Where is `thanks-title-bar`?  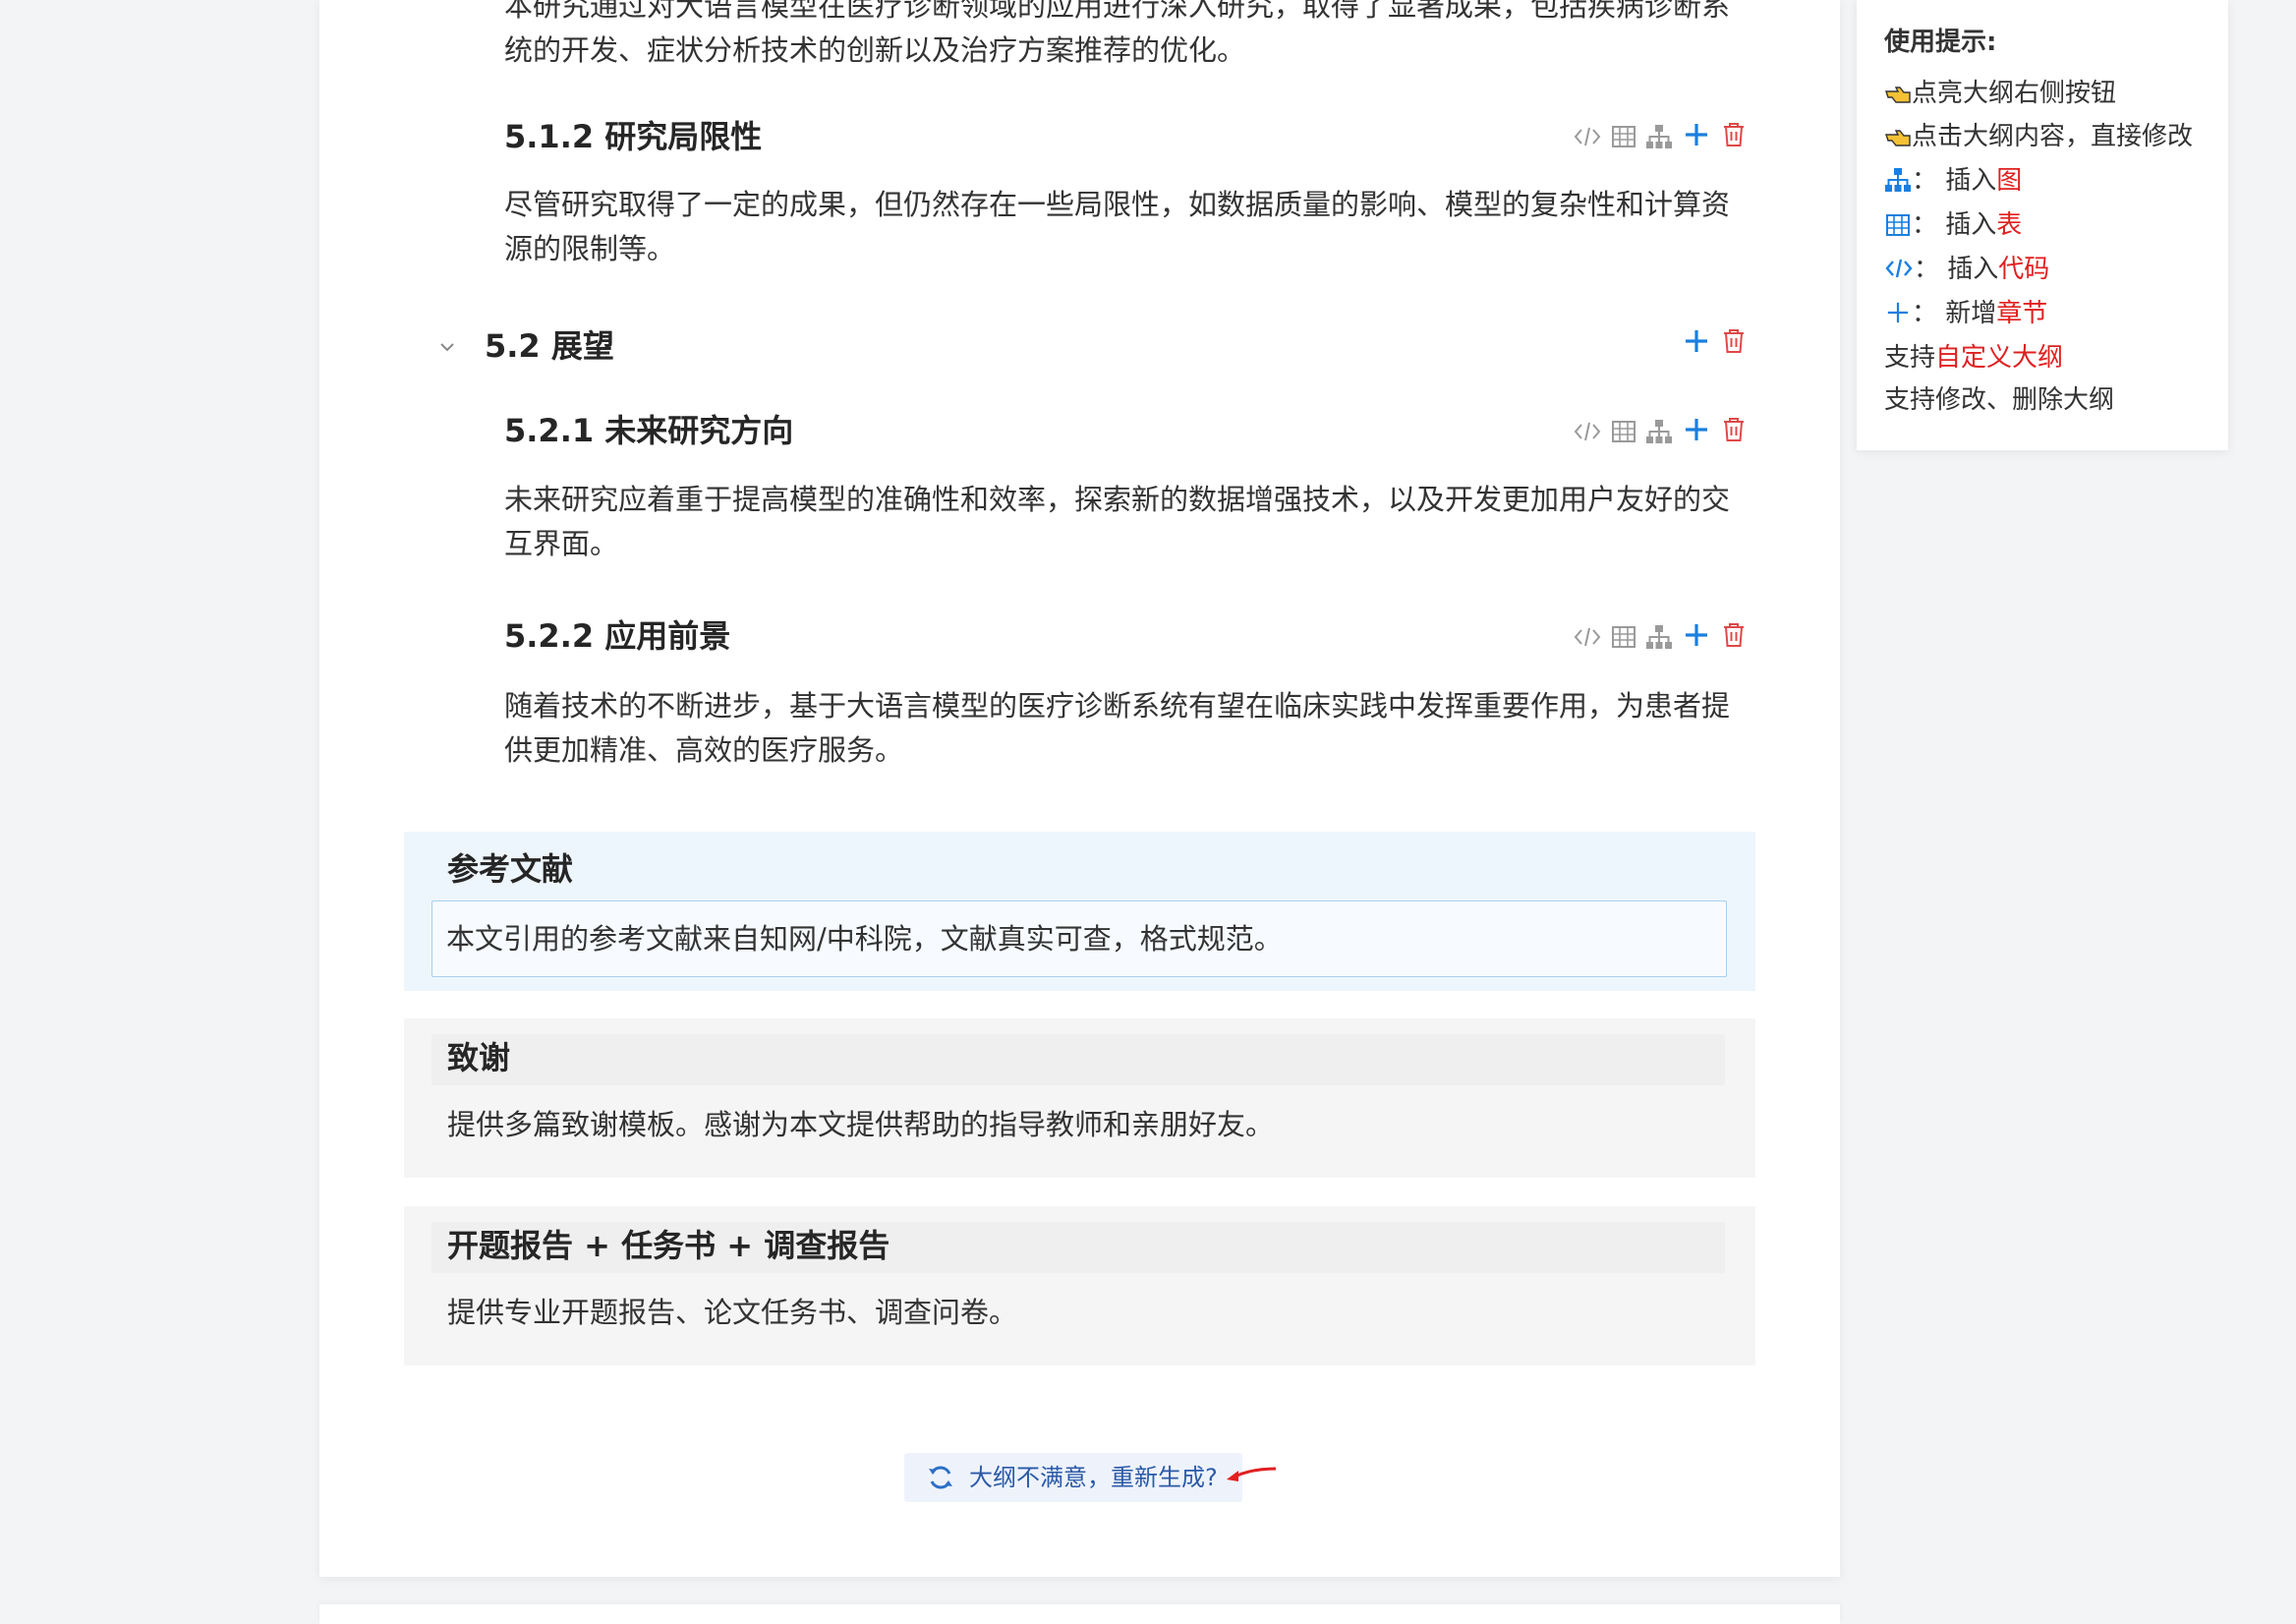
thanks-title-bar is located at coordinates (1078, 1059).